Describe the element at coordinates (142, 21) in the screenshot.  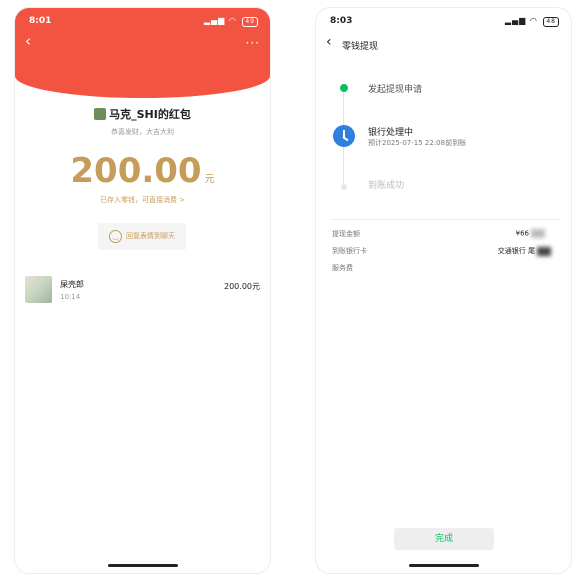
I see `status-bar: 8:01 ▂▄▆ ◠ 49` at that location.